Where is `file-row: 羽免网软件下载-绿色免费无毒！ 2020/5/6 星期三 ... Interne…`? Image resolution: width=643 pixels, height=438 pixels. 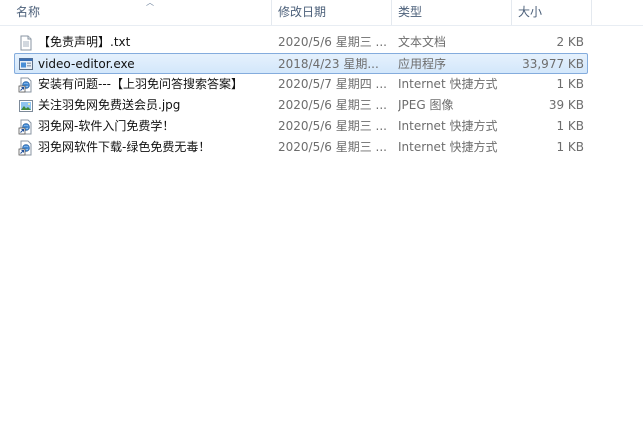
file-row: 羽免网软件下载-绿色免费无毒！ 2020/5/6 星期三 ... Interne… is located at coordinates (321, 147).